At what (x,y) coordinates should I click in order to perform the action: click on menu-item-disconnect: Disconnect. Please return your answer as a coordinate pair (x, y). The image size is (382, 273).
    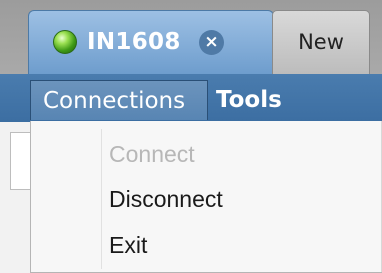
    Looking at the image, I should click on (206, 199).